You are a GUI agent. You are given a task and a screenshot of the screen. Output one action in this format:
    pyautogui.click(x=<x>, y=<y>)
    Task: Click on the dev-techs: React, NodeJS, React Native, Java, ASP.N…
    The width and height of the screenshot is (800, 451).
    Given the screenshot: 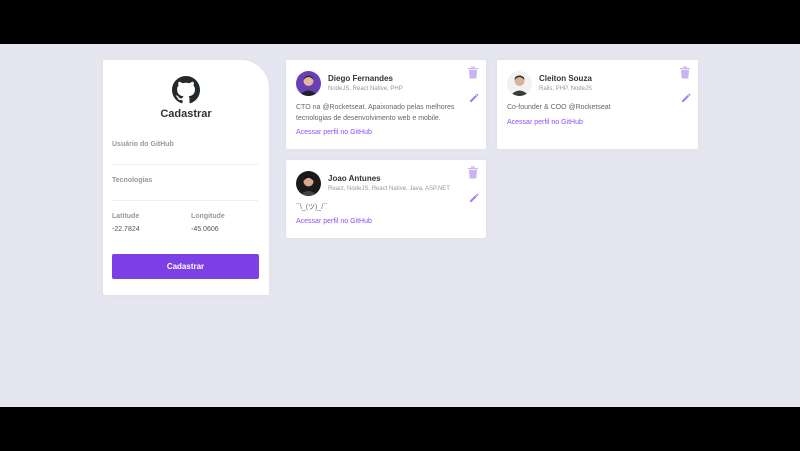 What is the action you would take?
    pyautogui.click(x=389, y=189)
    